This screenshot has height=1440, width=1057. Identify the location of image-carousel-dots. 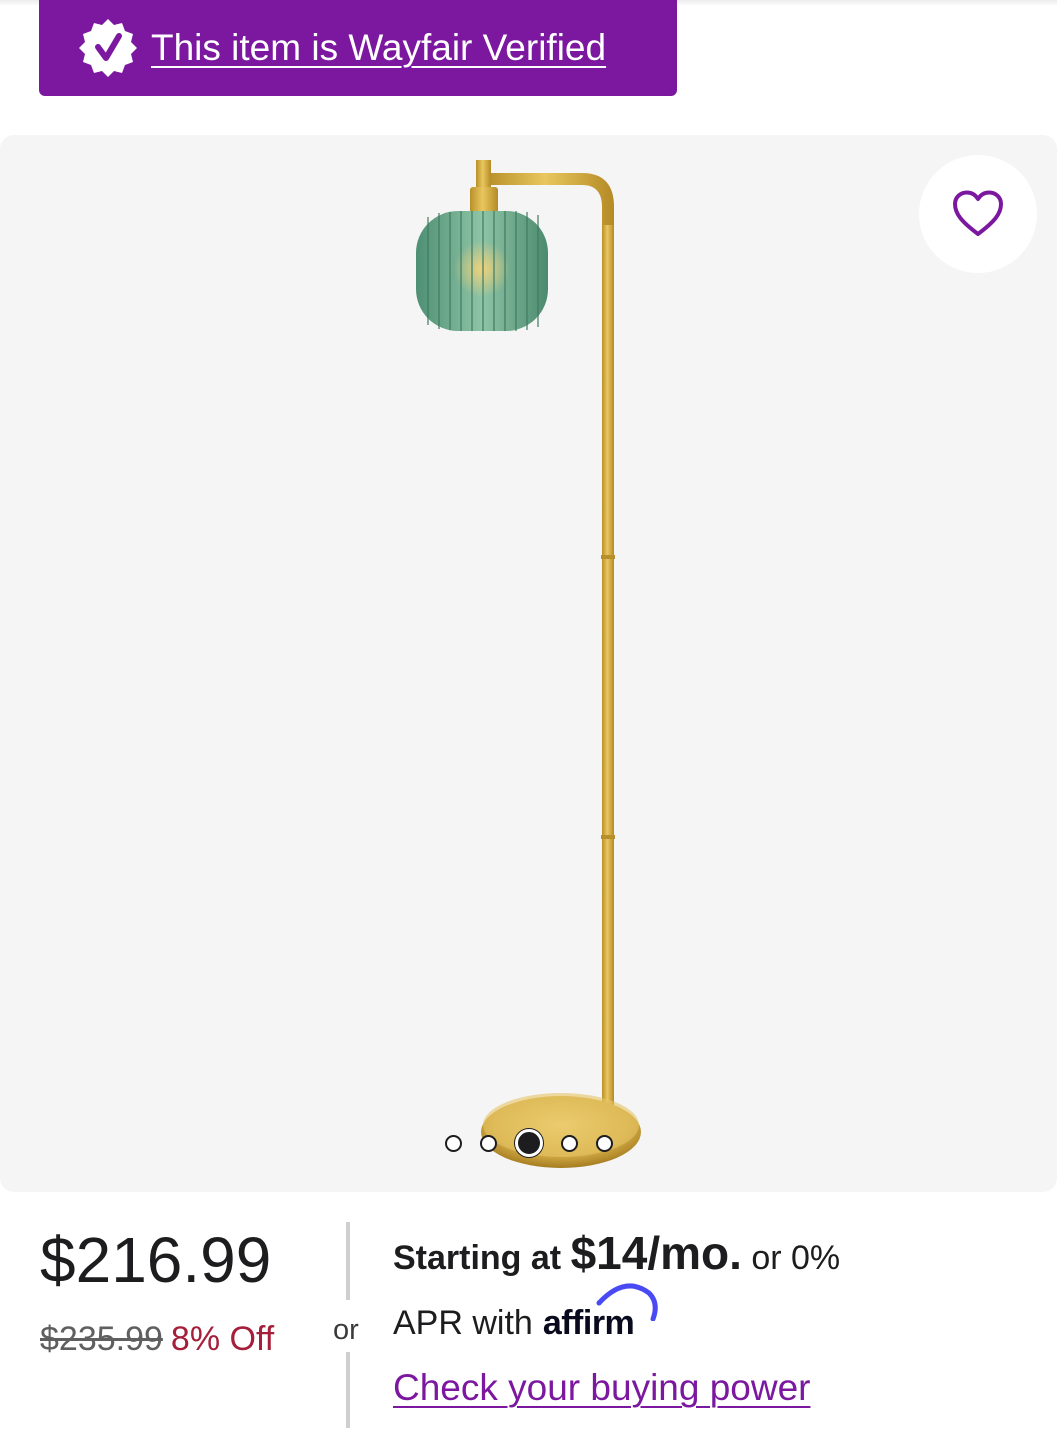
(528, 1143).